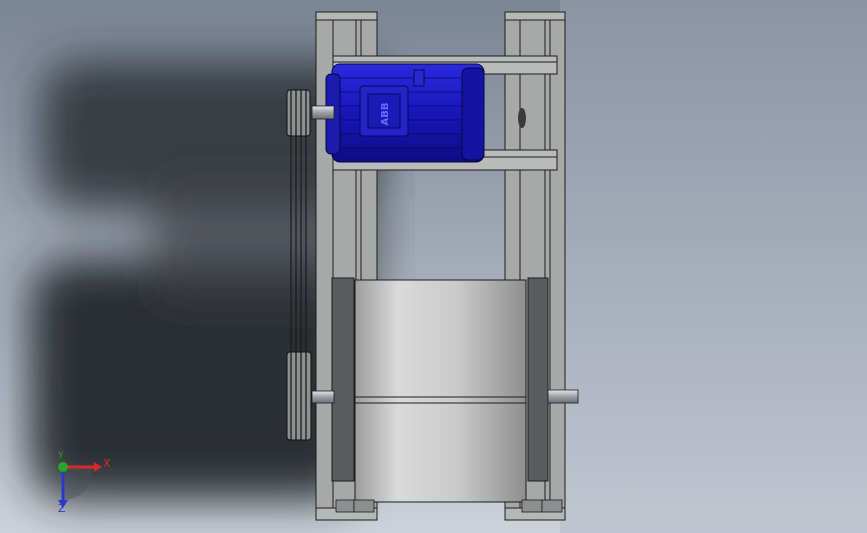 The height and width of the screenshot is (533, 867). Describe the element at coordinates (298, 113) in the screenshot. I see `motor-pulley` at that location.